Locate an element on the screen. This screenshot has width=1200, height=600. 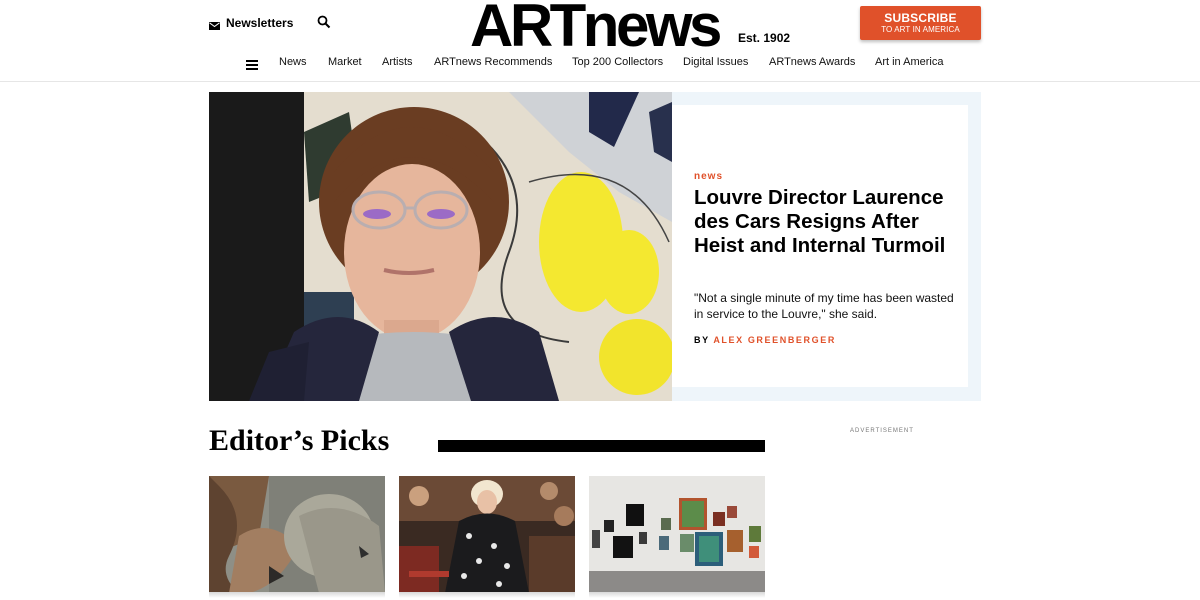
nav-item-art-in-america: Art in America is located at coordinates (909, 62).